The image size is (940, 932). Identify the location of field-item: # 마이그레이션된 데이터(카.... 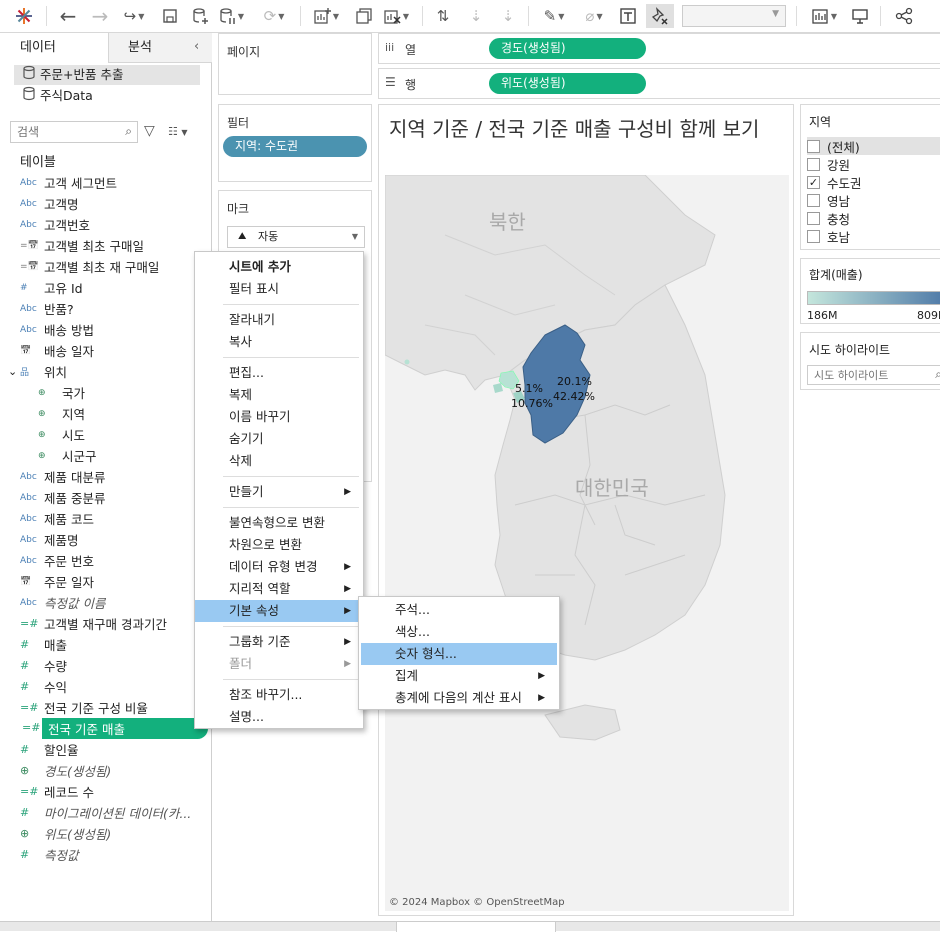
(105, 812).